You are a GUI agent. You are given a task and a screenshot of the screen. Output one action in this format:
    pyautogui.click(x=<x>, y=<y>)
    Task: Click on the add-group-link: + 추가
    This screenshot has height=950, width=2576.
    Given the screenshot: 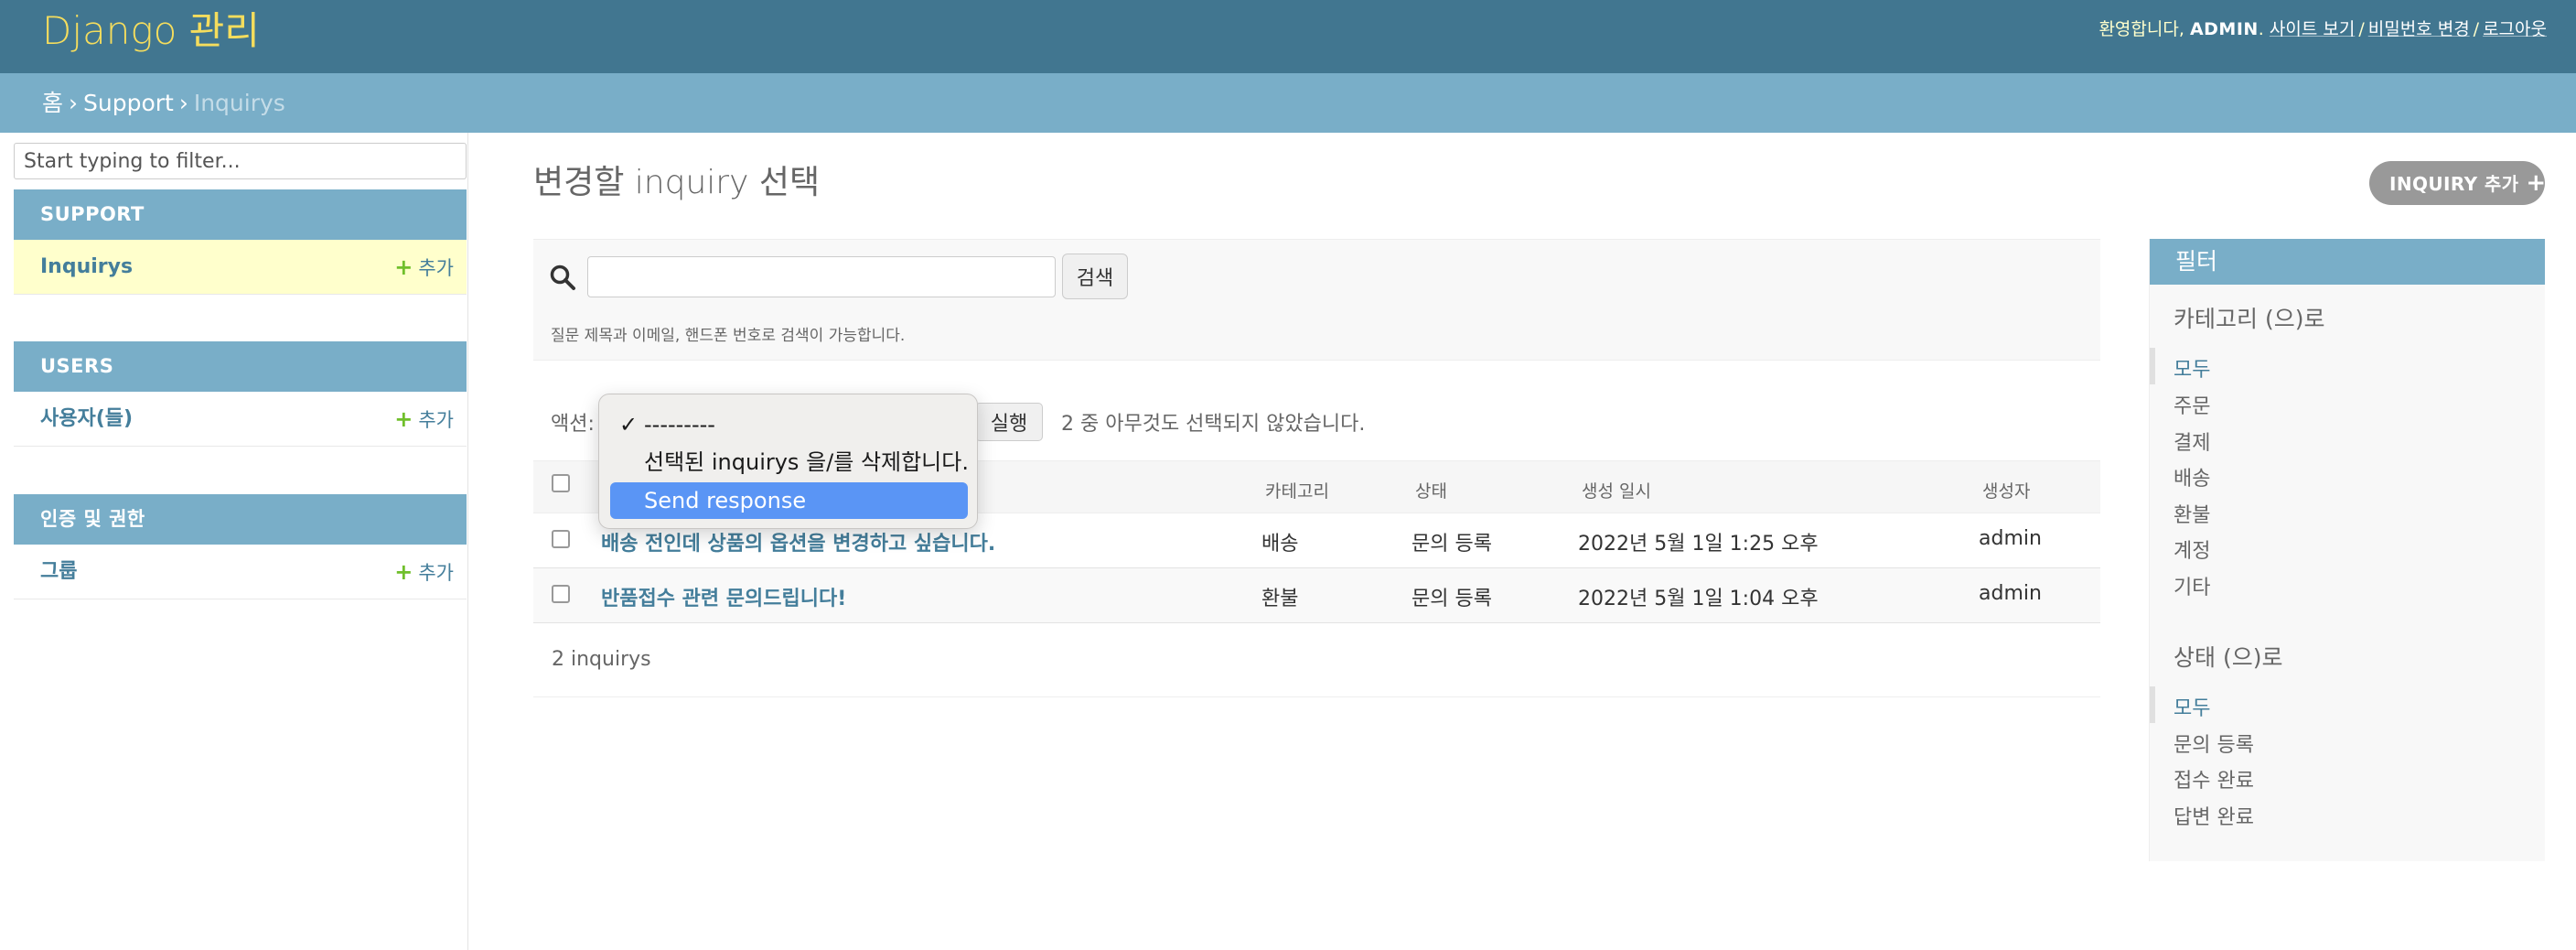 What is the action you would take?
    pyautogui.click(x=424, y=572)
    